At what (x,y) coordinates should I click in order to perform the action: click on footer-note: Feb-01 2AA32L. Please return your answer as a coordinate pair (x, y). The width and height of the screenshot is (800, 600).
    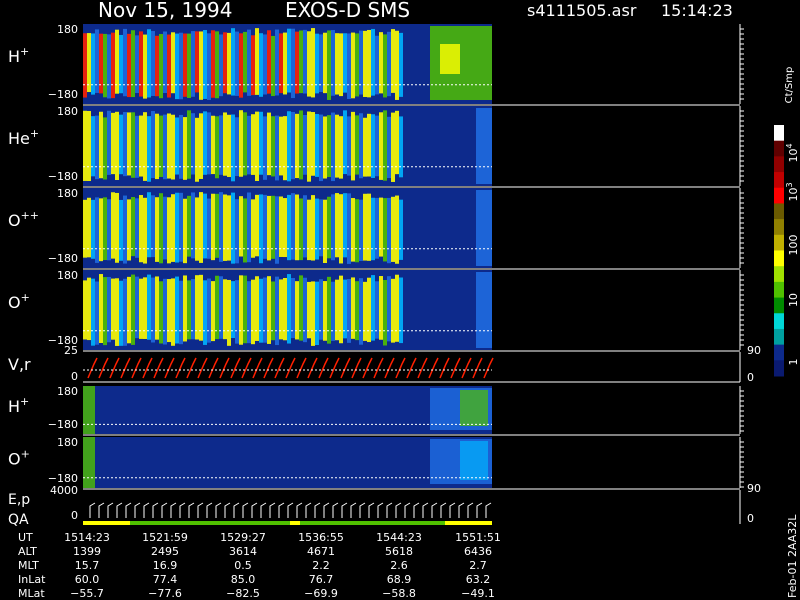
    Looking at the image, I should click on (792, 556).